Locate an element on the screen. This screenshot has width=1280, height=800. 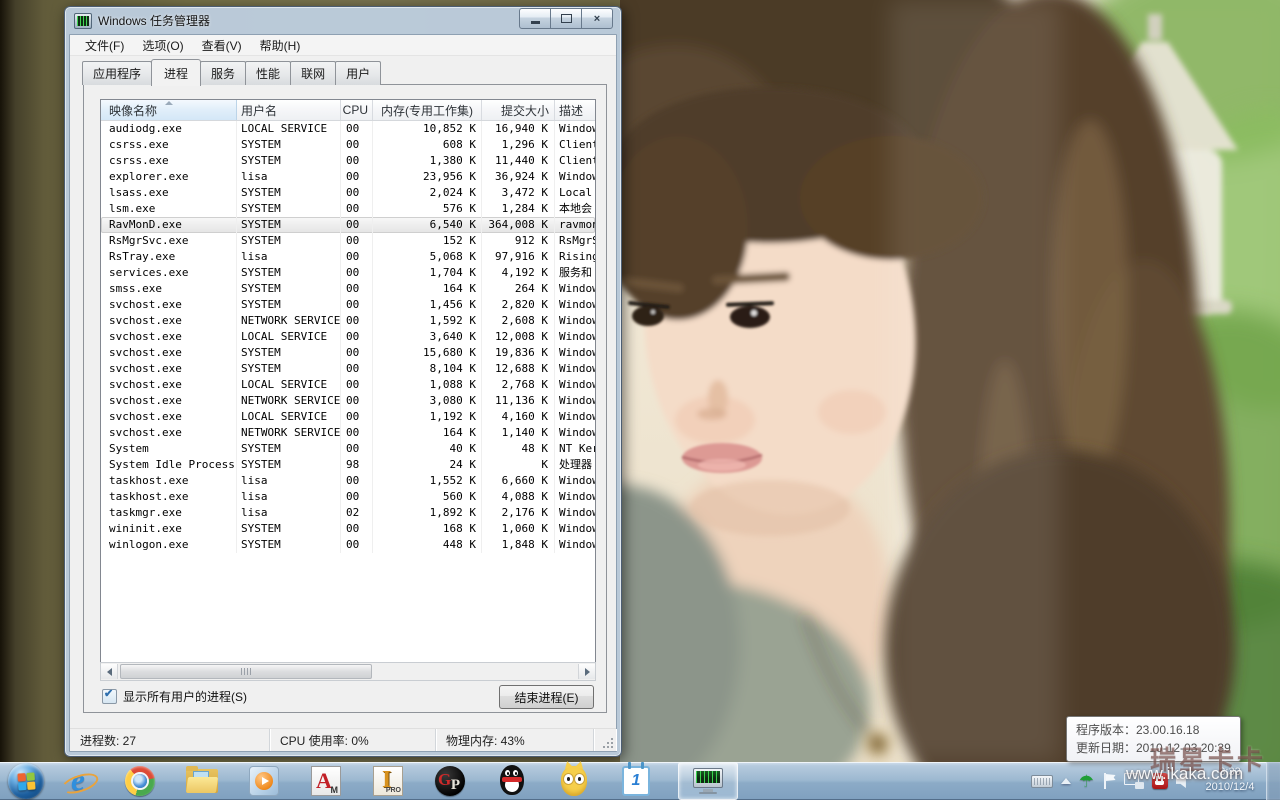
menu-help: 帮助(H) is located at coordinates (280, 45).